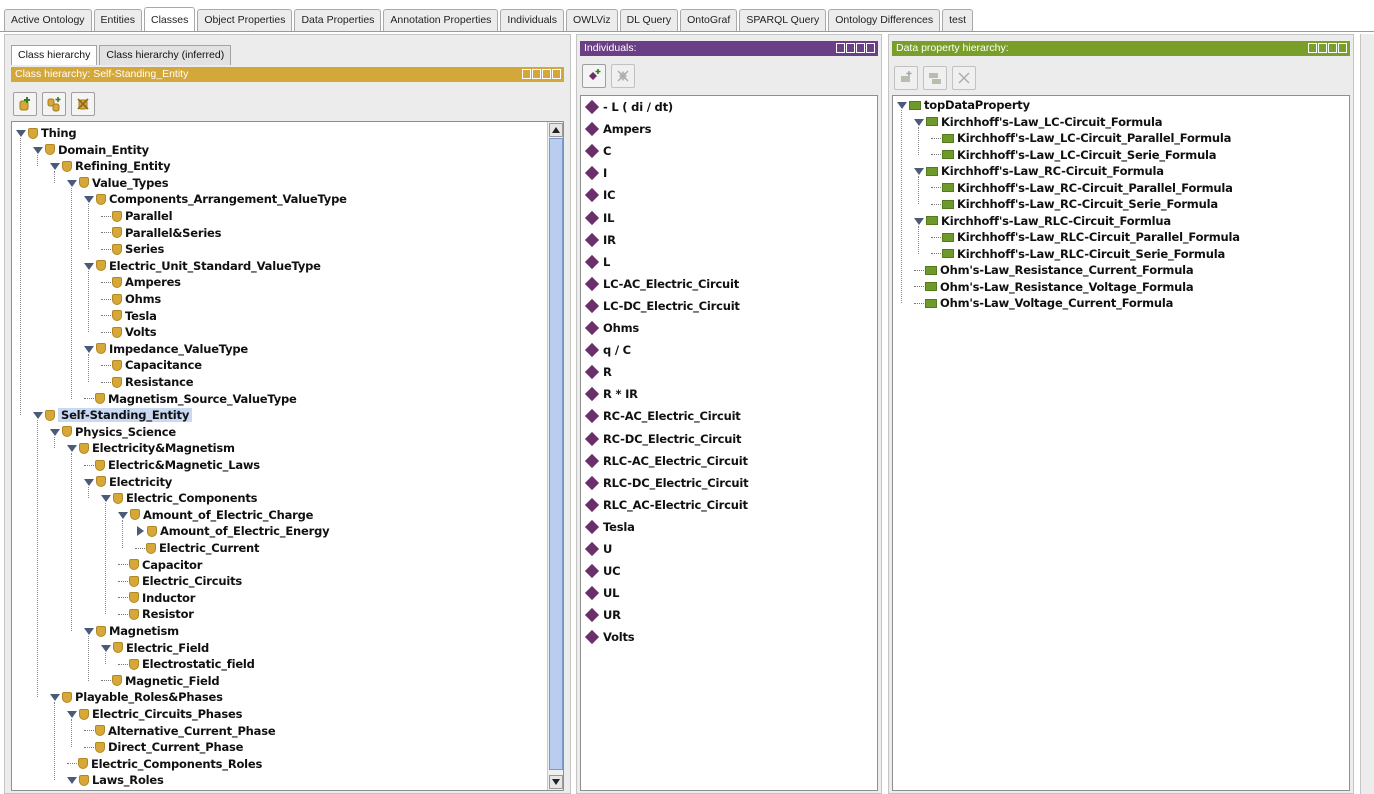 Image resolution: width=1374 pixels, height=794 pixels. I want to click on data-property-node: Ohm's-Law_Voltage_Current_Formula, so click(1043, 303).